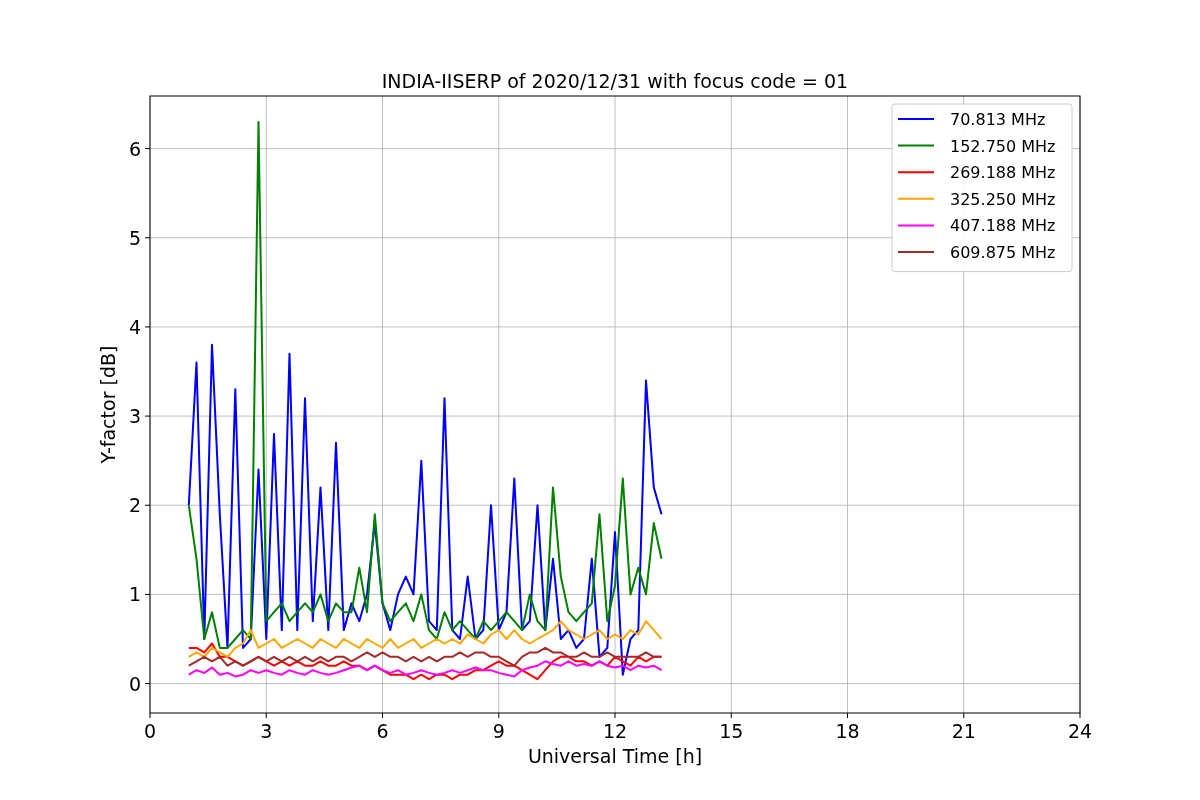 The image size is (1200, 800). Describe the element at coordinates (615, 81) in the screenshot. I see `chart-title: INDIA-IISERP of 2020/12/31 with focus code = 01` at that location.